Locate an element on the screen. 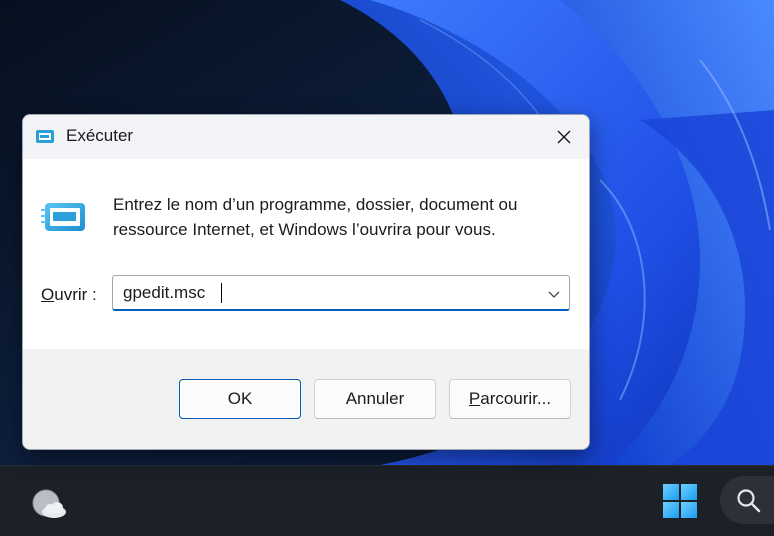 Image resolution: width=774 pixels, height=536 pixels. open-label-text: uvrir : is located at coordinates (75, 294).